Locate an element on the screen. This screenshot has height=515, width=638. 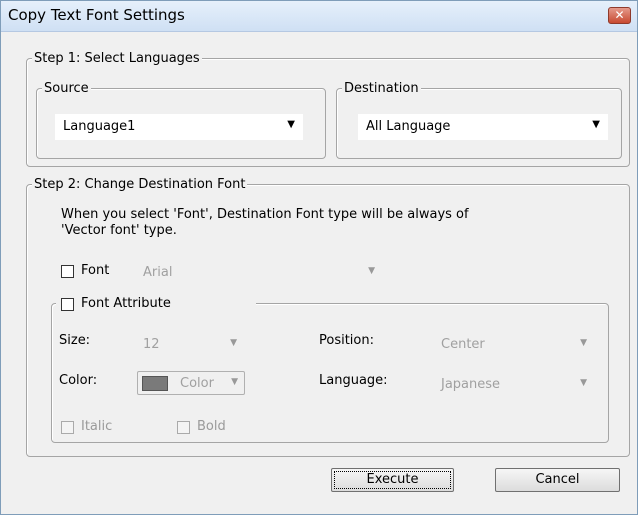
size-select: 12 ▼ is located at coordinates (191, 345).